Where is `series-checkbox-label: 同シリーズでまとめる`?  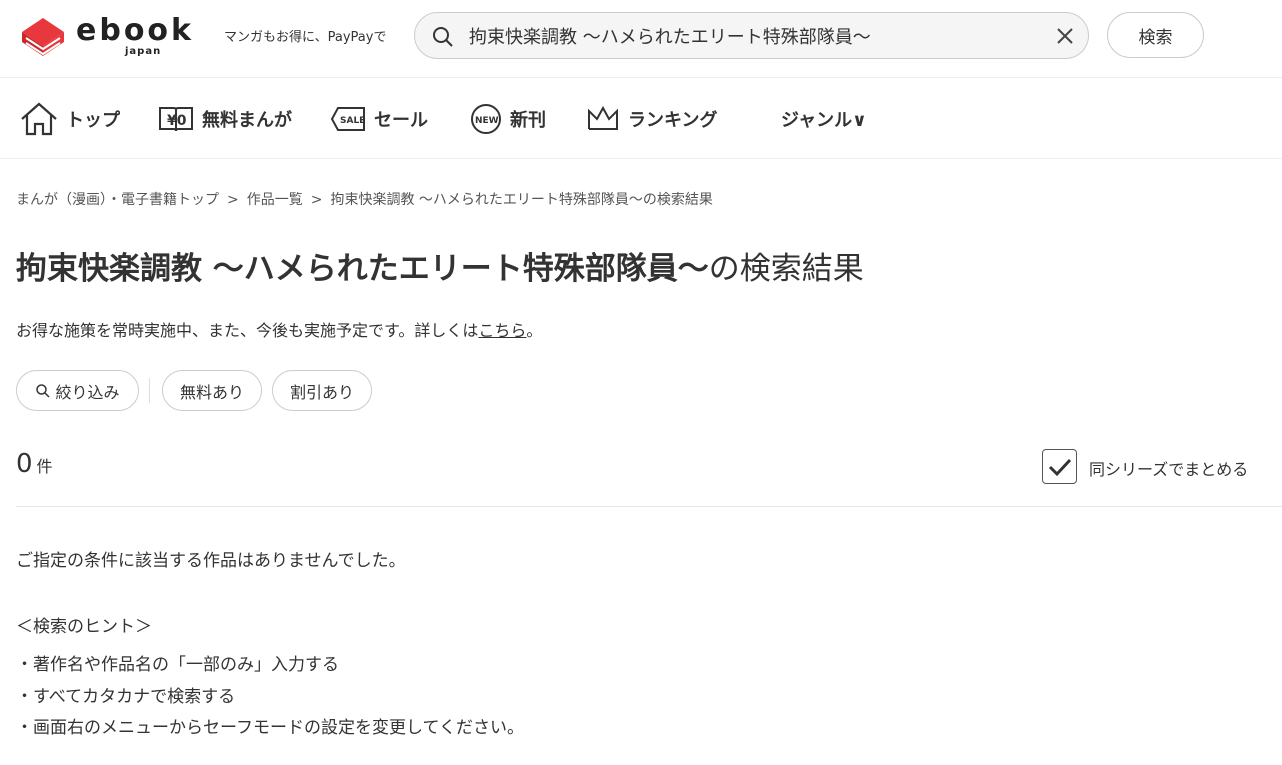
series-checkbox-label: 同シリーズでまとめる is located at coordinates (1168, 468).